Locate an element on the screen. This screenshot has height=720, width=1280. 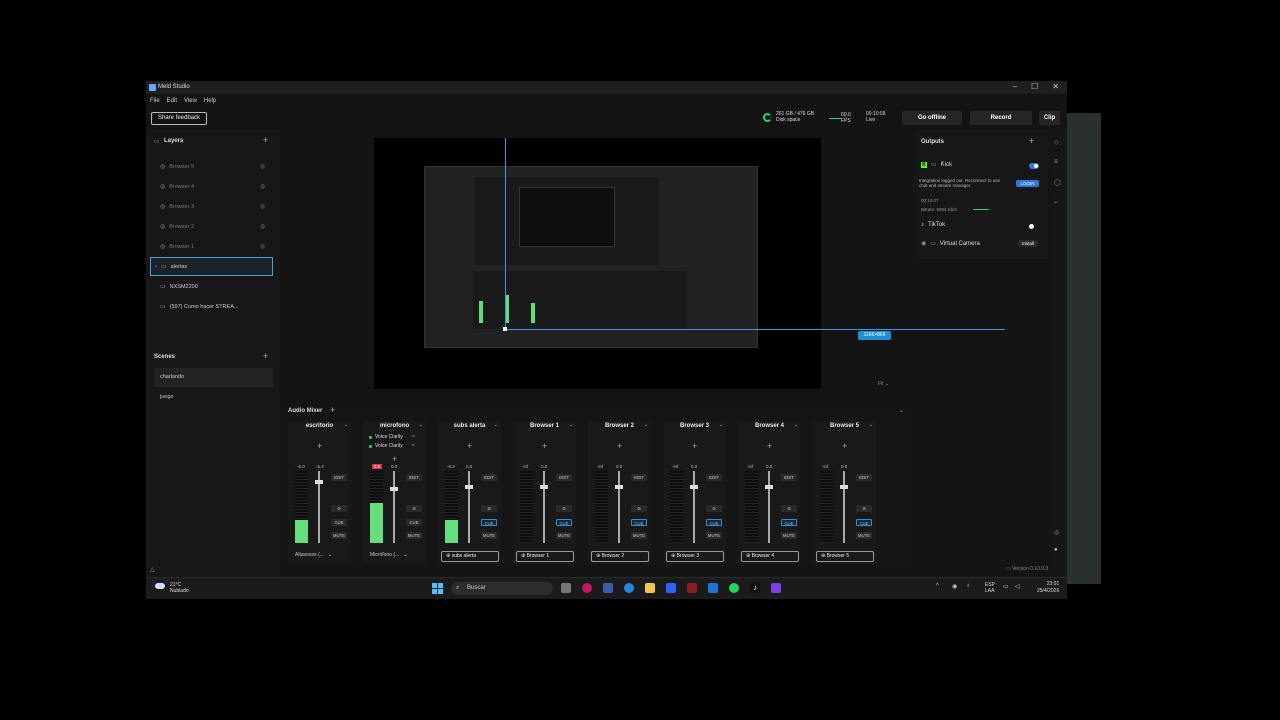
go-offline-button: Go offline is located at coordinates (932, 118).